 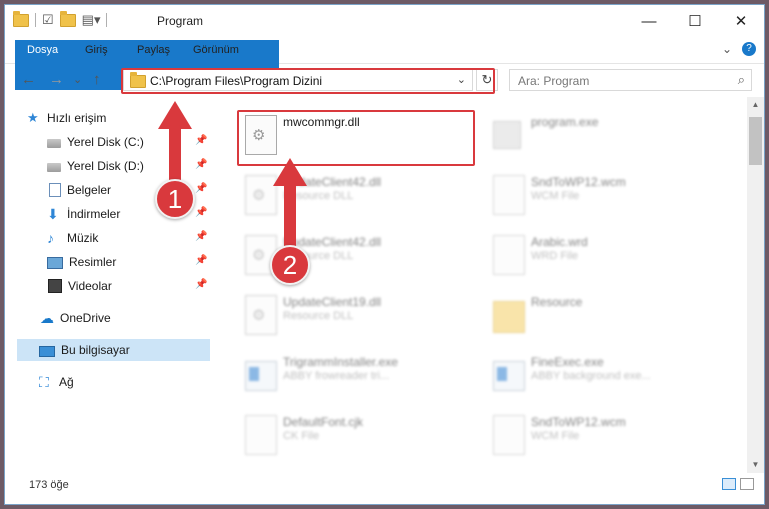 I want to click on large-icons-view-button, so click(x=747, y=484).